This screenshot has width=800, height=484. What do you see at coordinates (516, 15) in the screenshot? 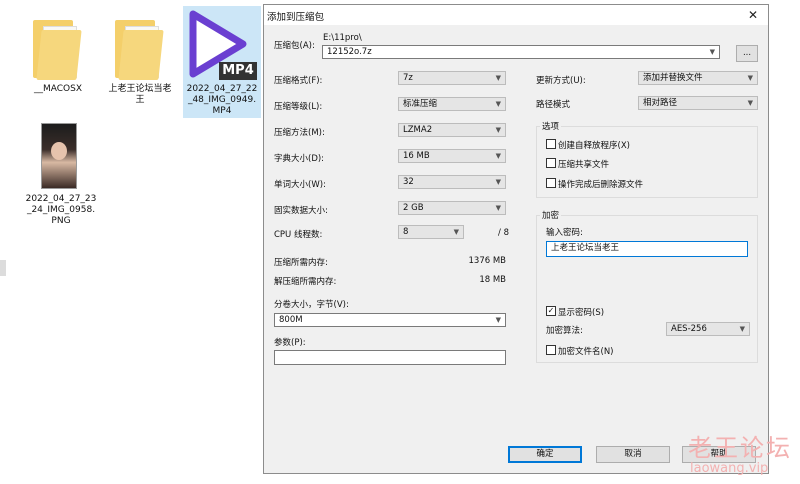
I see `title-bar: 添加到压缩包 ✕` at bounding box center [516, 15].